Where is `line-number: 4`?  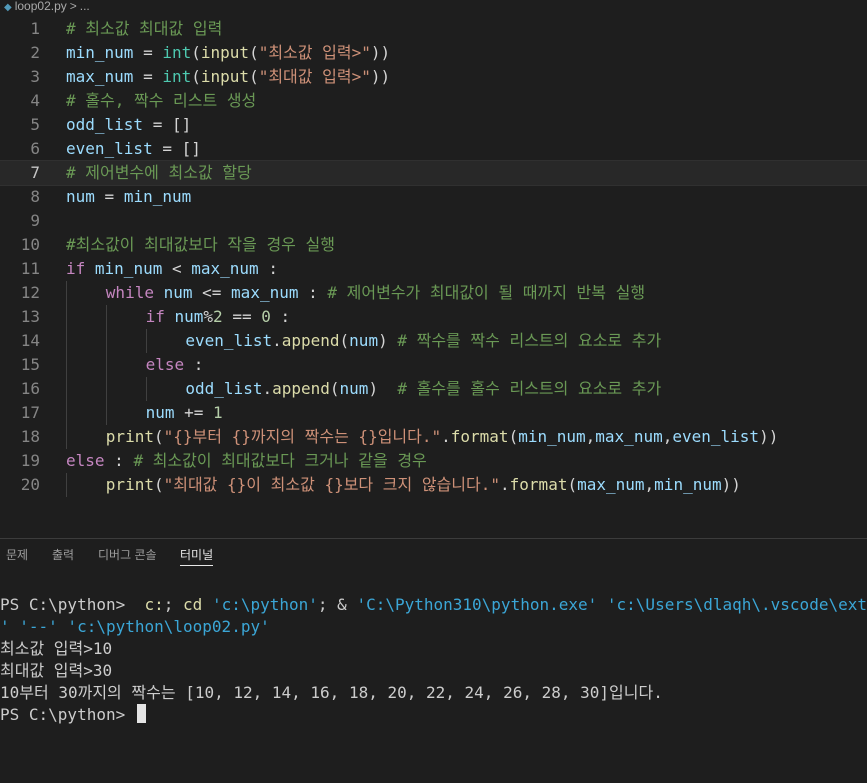
line-number: 4 is located at coordinates (35, 100).